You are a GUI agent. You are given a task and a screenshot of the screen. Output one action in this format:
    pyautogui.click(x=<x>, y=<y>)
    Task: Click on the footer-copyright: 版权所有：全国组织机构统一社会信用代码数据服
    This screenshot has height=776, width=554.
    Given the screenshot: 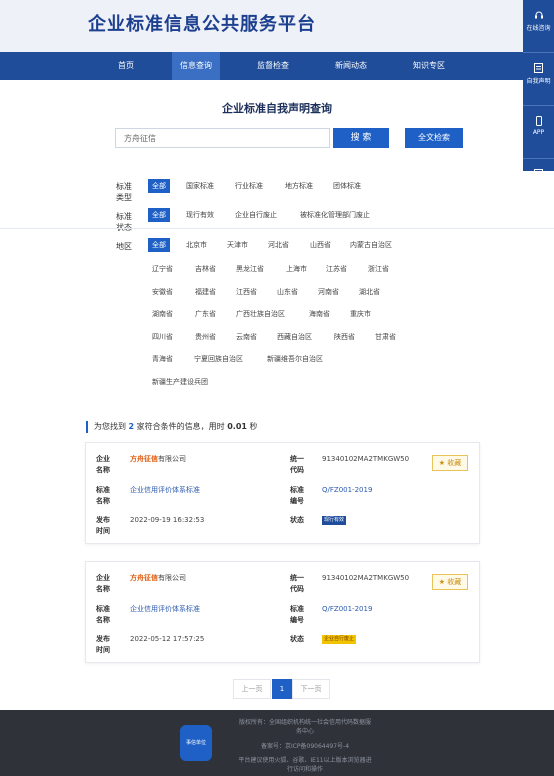 What is the action you would take?
    pyautogui.click(x=304, y=722)
    